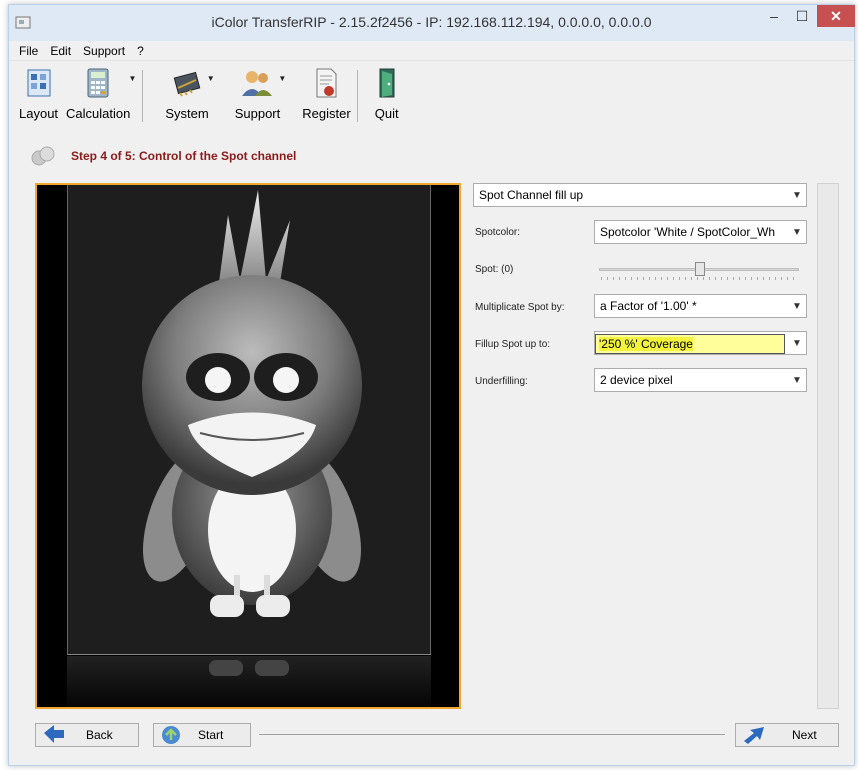 The image size is (858, 770). What do you see at coordinates (520, 307) in the screenshot?
I see `multiplicate-label: Multiplicate Spot by:` at bounding box center [520, 307].